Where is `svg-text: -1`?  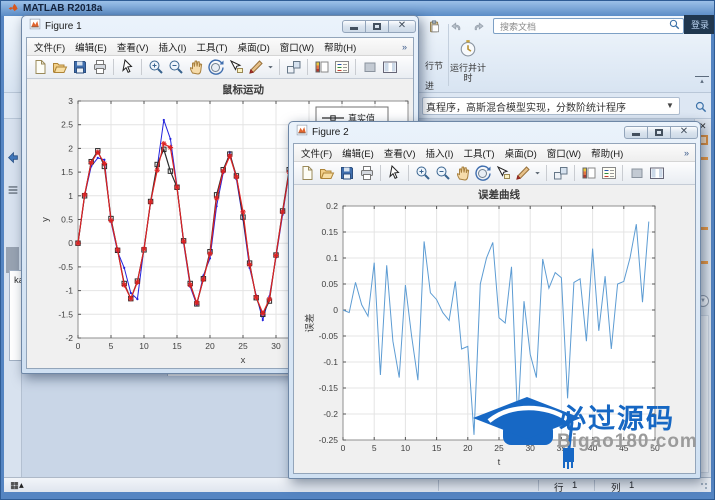
svg-text: -1 is located at coordinates (69, 291).